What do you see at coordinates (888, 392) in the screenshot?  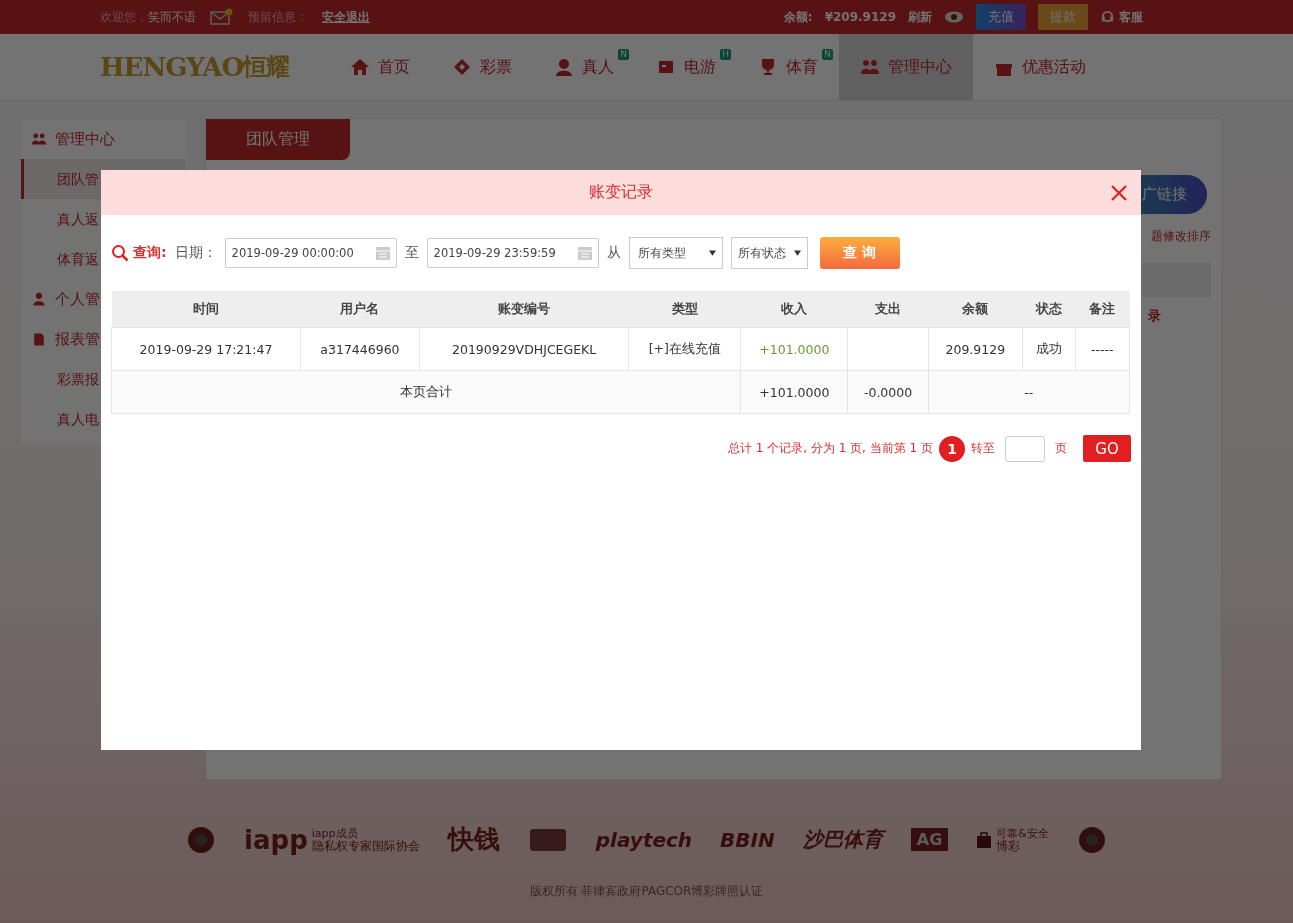 I see `table-cell: -0.0000` at bounding box center [888, 392].